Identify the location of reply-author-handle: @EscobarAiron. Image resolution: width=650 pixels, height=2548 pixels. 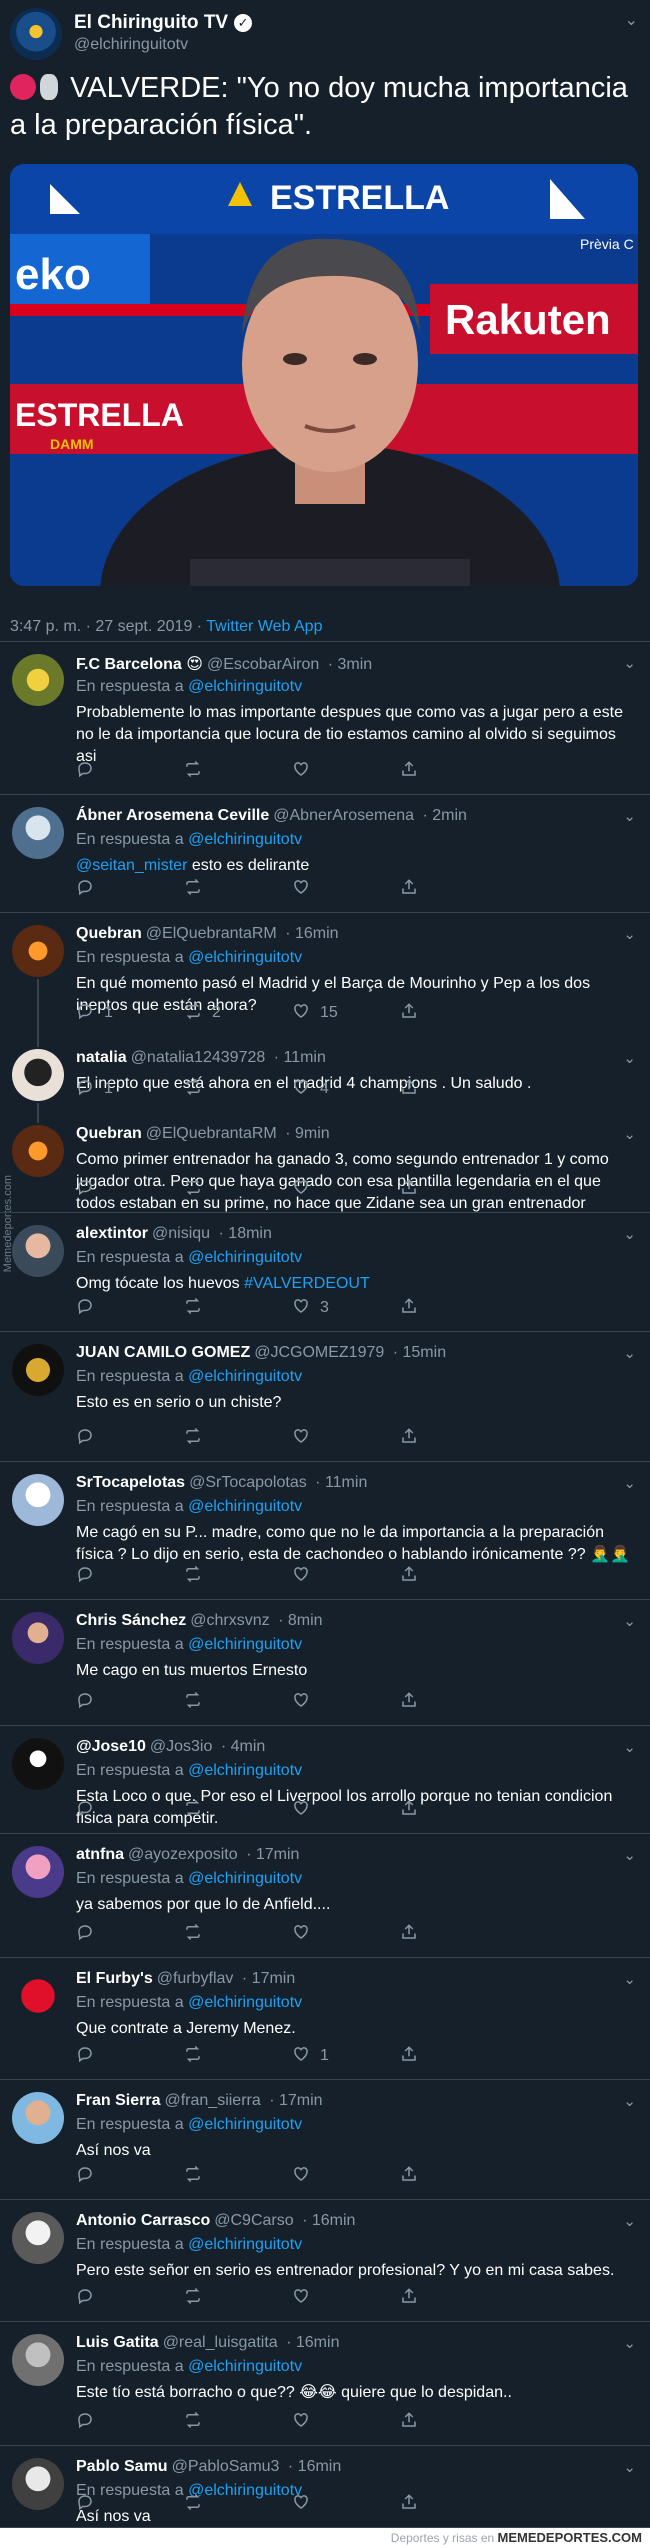
(263, 664).